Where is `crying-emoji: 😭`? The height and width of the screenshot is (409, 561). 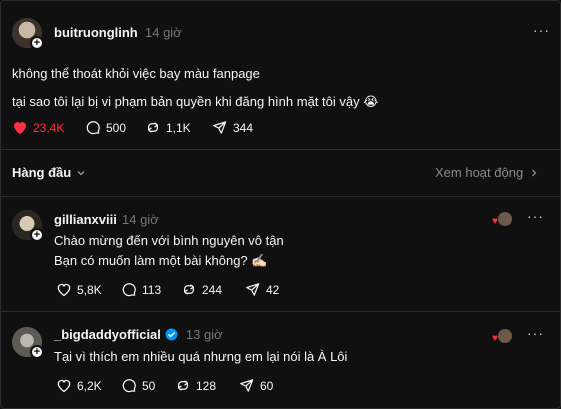 crying-emoji: 😭 is located at coordinates (371, 101).